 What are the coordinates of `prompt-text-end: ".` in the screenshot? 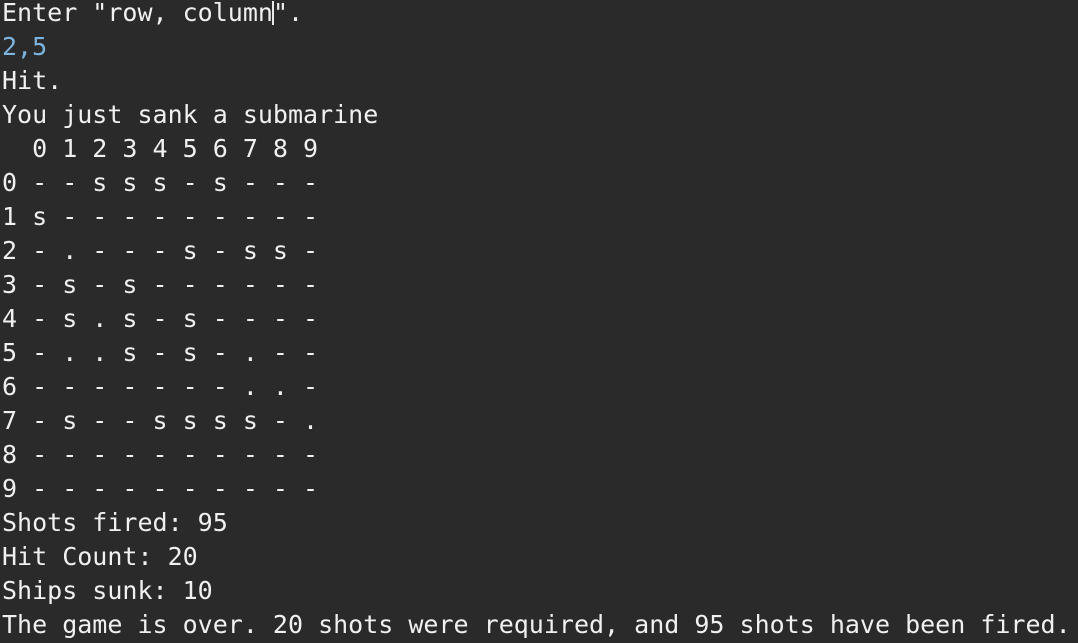 It's located at (288, 13).